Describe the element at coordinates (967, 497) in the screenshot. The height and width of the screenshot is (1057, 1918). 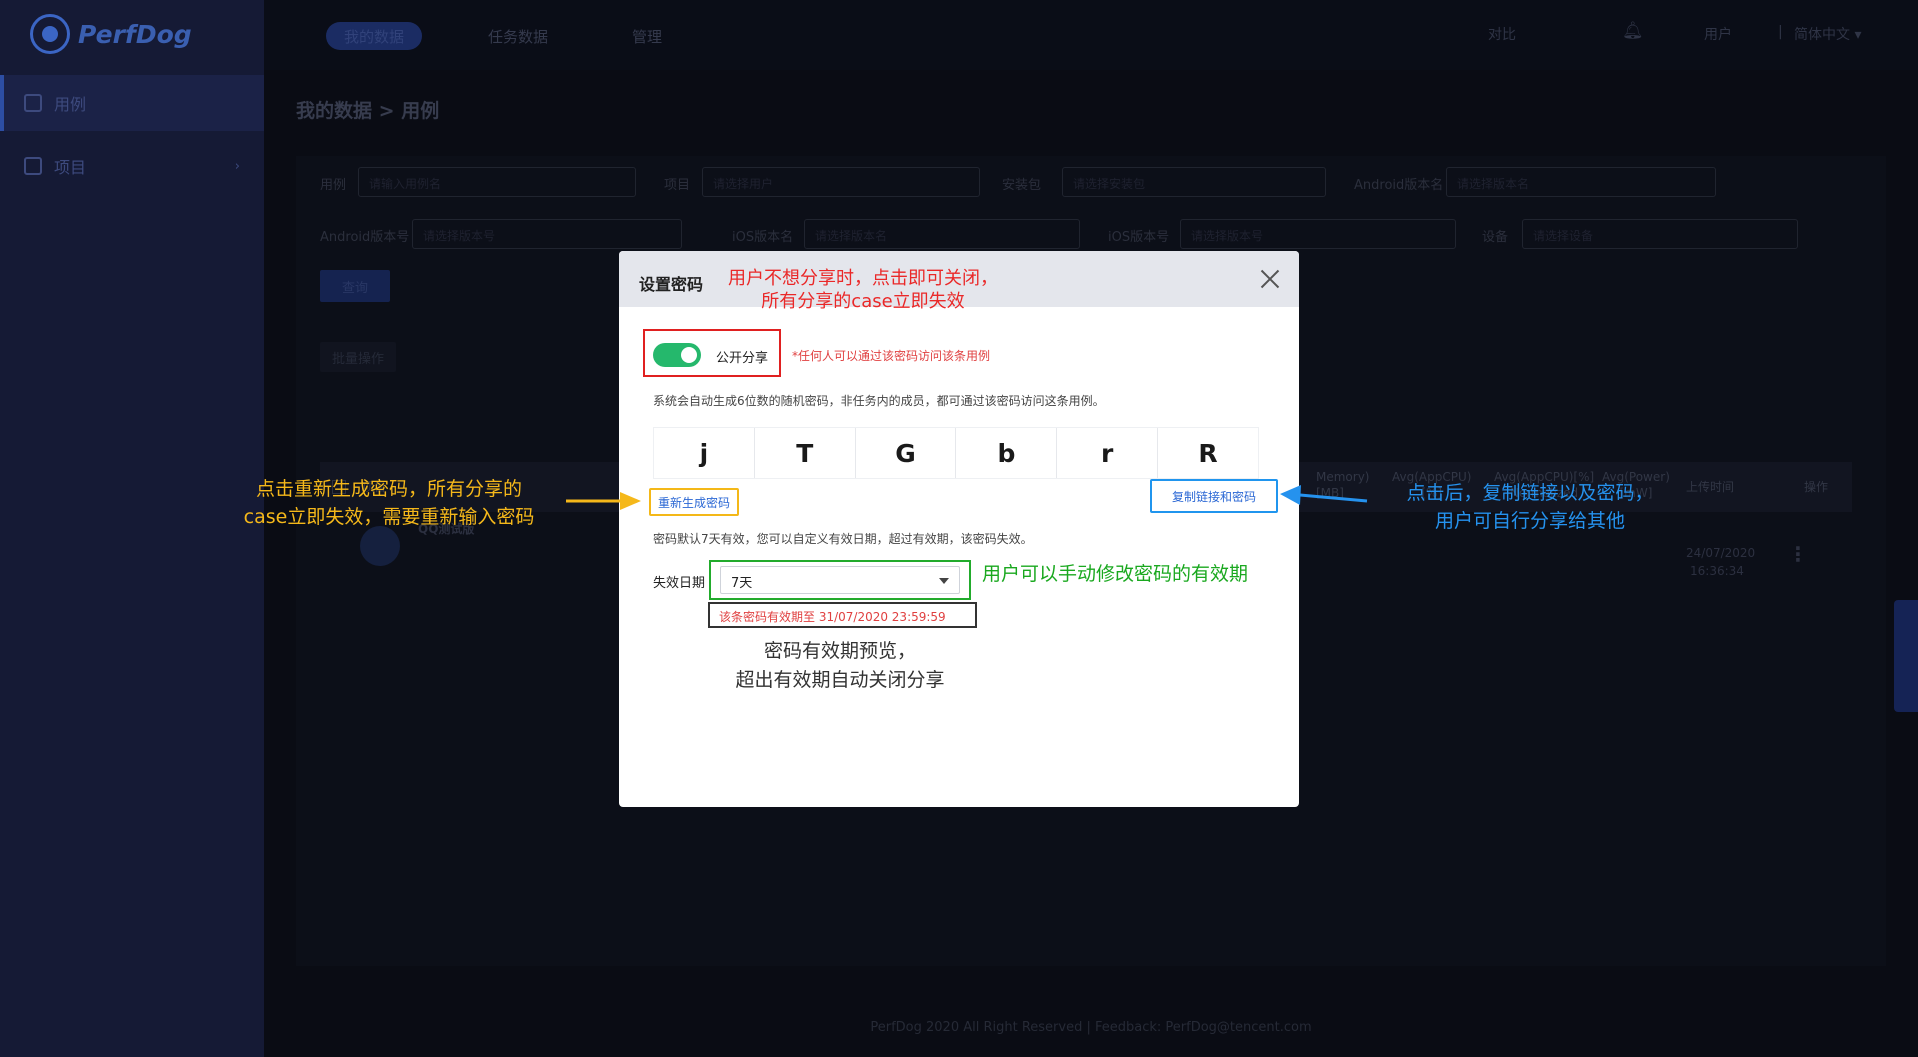
I see `annotation-arrows` at that location.